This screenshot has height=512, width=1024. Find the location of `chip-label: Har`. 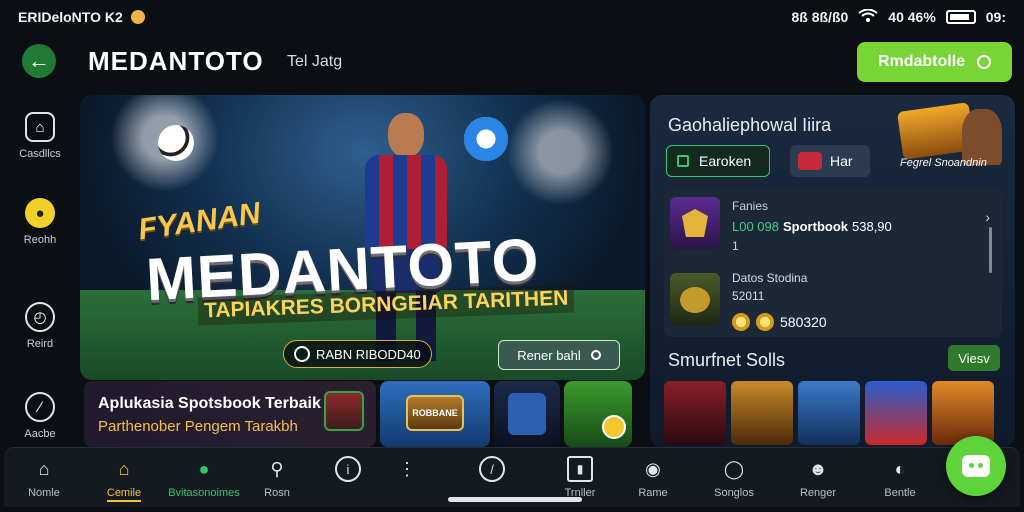

chip-label: Har is located at coordinates (841, 161).